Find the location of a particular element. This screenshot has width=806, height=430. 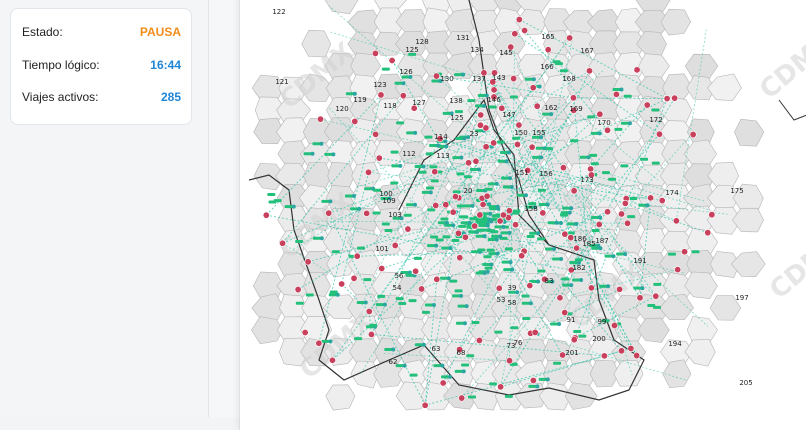

zone-label: 99 is located at coordinates (602, 322).